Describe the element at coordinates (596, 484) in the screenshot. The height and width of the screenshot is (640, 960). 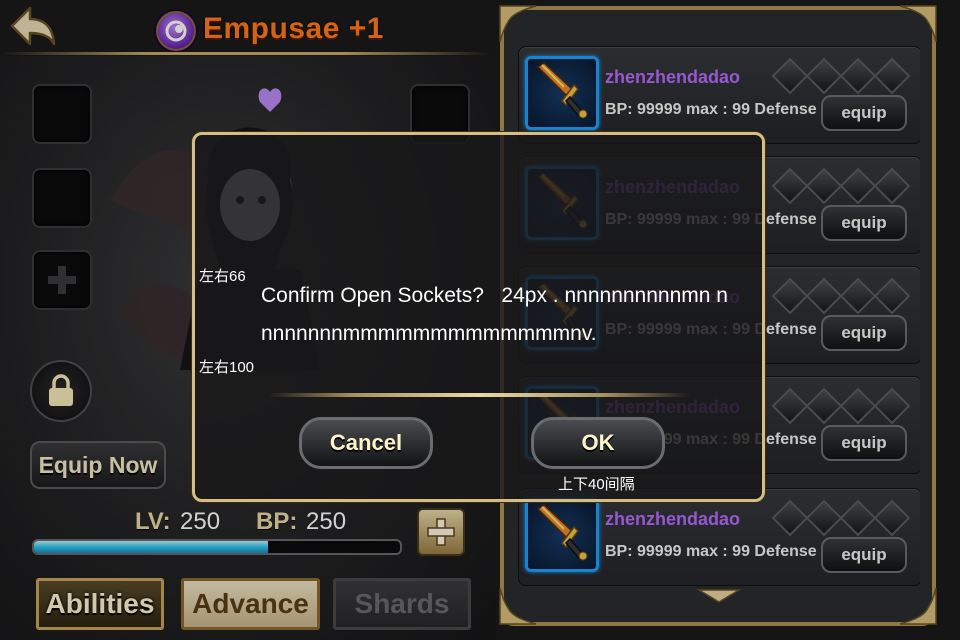
I see `dialog-annotation: 上下40间隔` at that location.